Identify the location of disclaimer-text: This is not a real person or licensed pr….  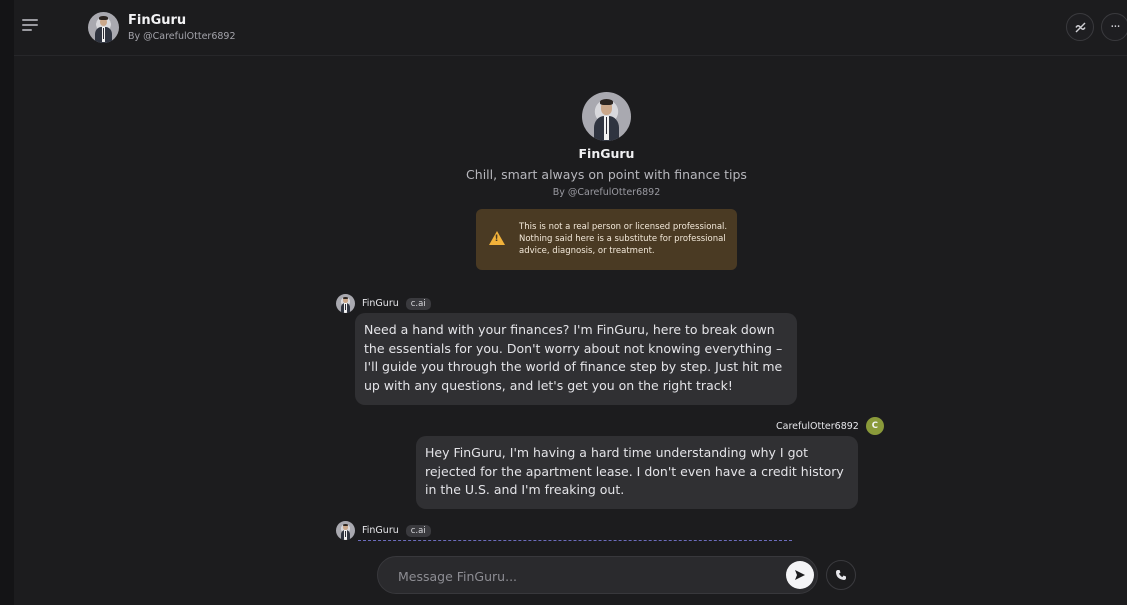
(623, 239).